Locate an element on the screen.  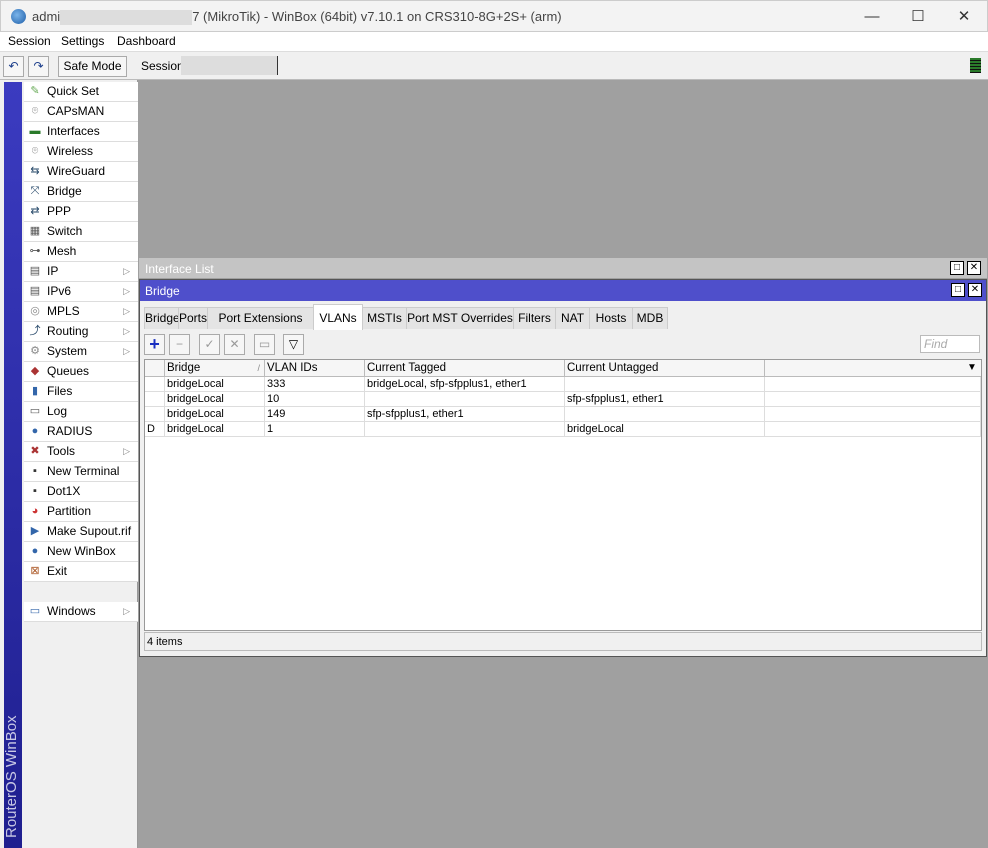
sidebar-item-new-terminal: ▪ New Terminal is located at coordinates (81, 472).